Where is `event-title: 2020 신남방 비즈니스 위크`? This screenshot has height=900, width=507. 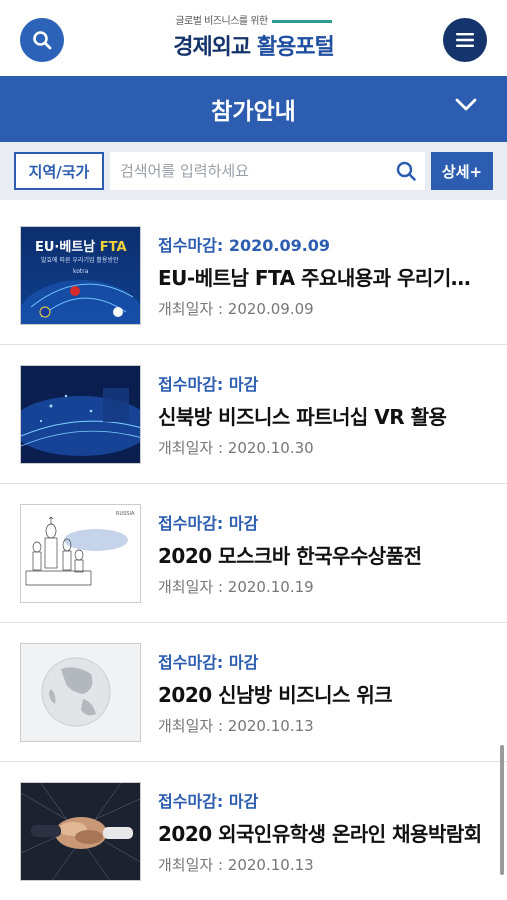
event-title: 2020 신남방 비즈니스 위크 is located at coordinates (323, 693).